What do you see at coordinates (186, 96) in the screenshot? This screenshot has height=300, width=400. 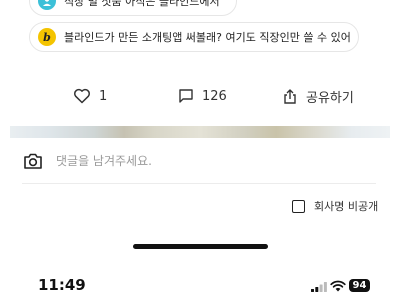 I see `comment-icon` at bounding box center [186, 96].